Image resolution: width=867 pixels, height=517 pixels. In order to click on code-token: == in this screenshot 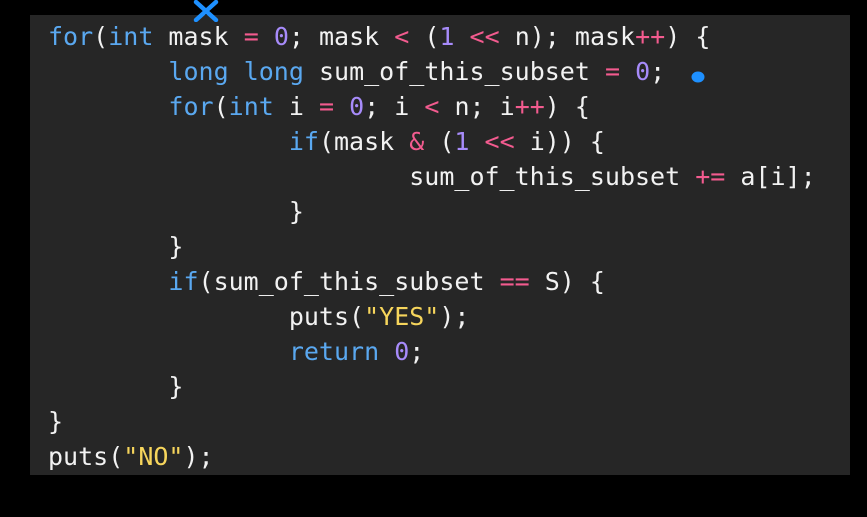, I will do `click(514, 281)`.